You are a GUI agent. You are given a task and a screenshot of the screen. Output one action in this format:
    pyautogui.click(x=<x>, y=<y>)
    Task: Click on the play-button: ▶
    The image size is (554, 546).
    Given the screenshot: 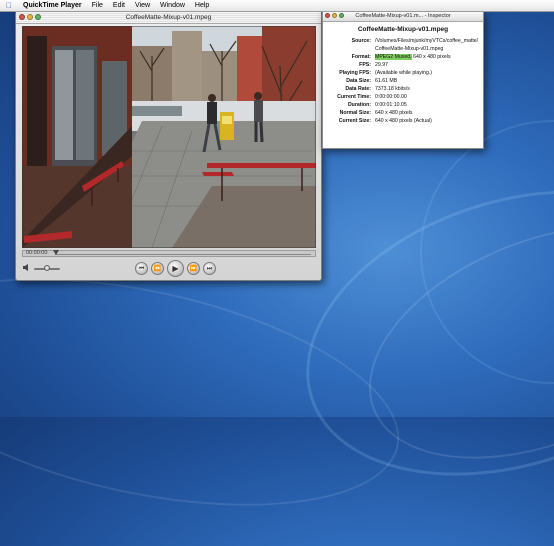 What is the action you would take?
    pyautogui.click(x=175, y=268)
    